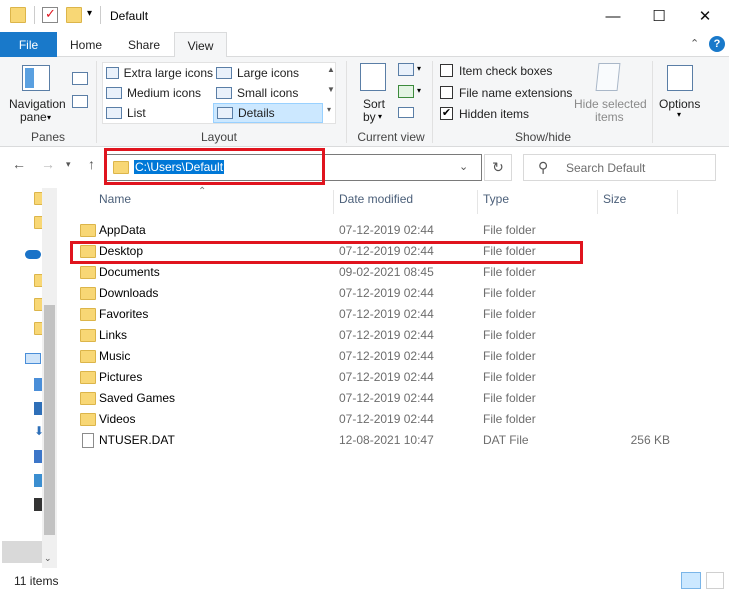  Describe the element at coordinates (48, 137) in the screenshot. I see `group-label-panes: Panes` at that location.